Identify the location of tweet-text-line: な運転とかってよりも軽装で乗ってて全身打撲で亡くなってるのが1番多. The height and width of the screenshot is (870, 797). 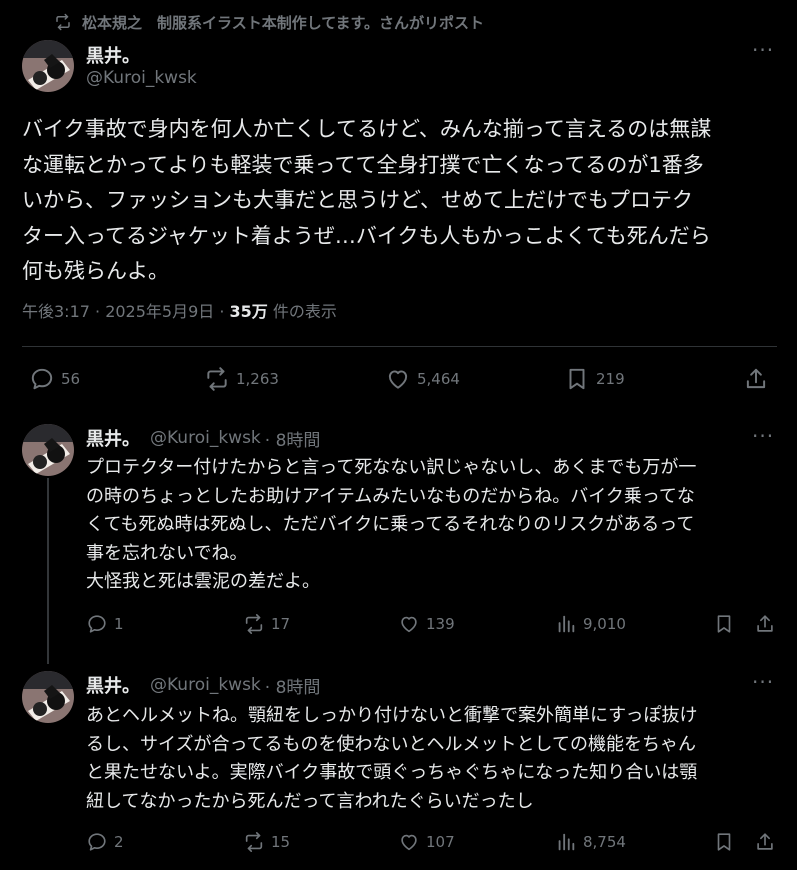
(363, 164).